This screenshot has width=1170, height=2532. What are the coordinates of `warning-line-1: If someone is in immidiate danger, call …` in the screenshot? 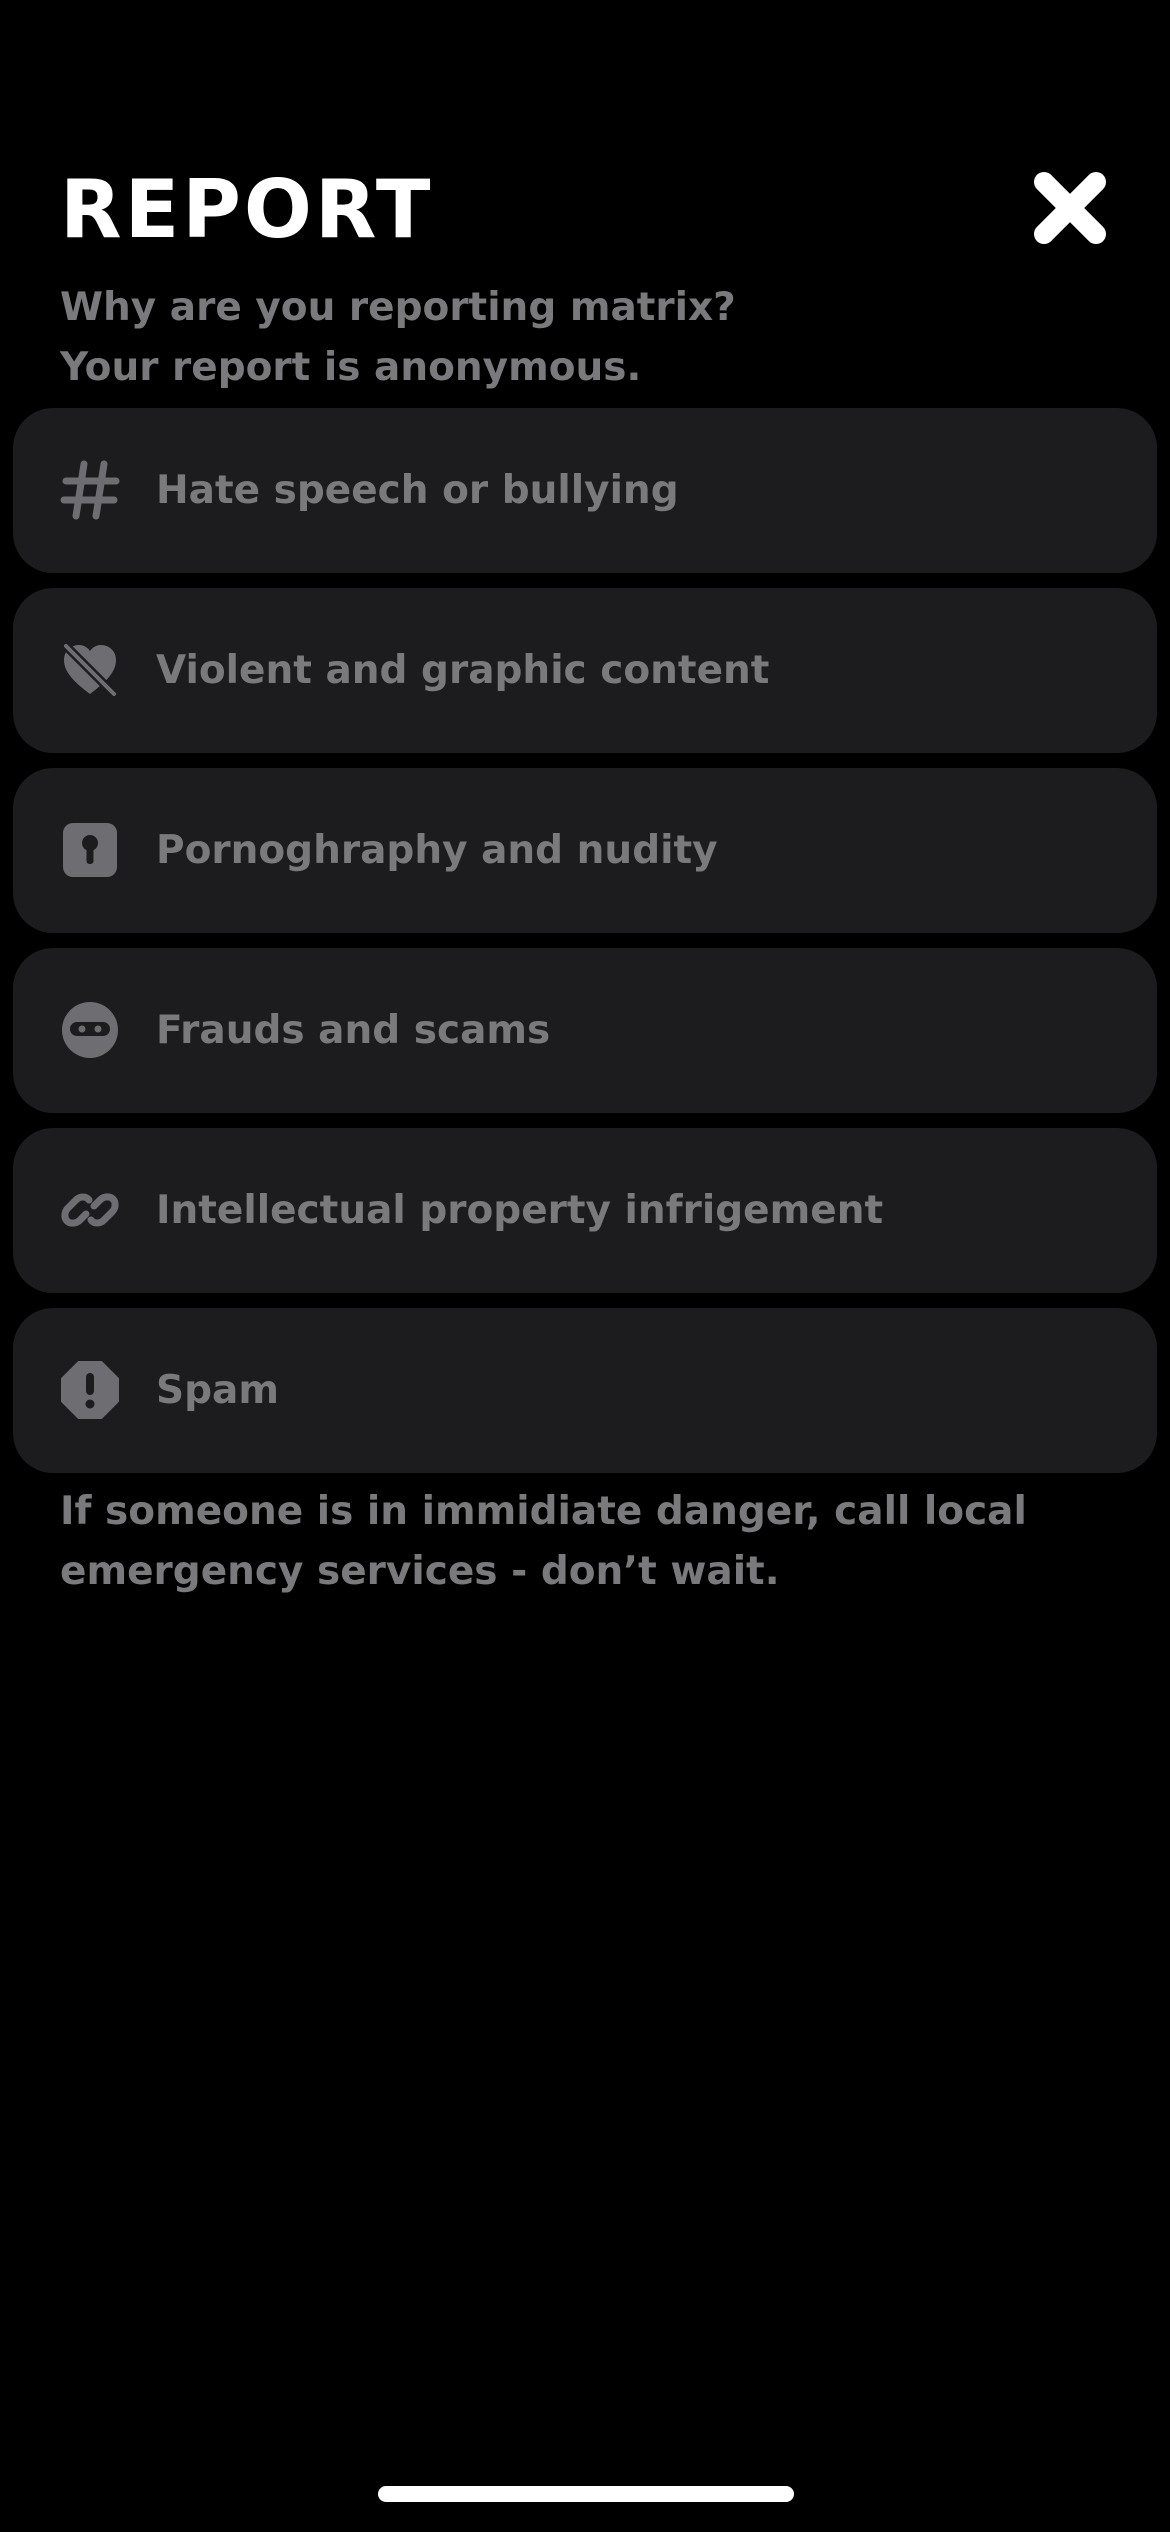 It's located at (543, 1511).